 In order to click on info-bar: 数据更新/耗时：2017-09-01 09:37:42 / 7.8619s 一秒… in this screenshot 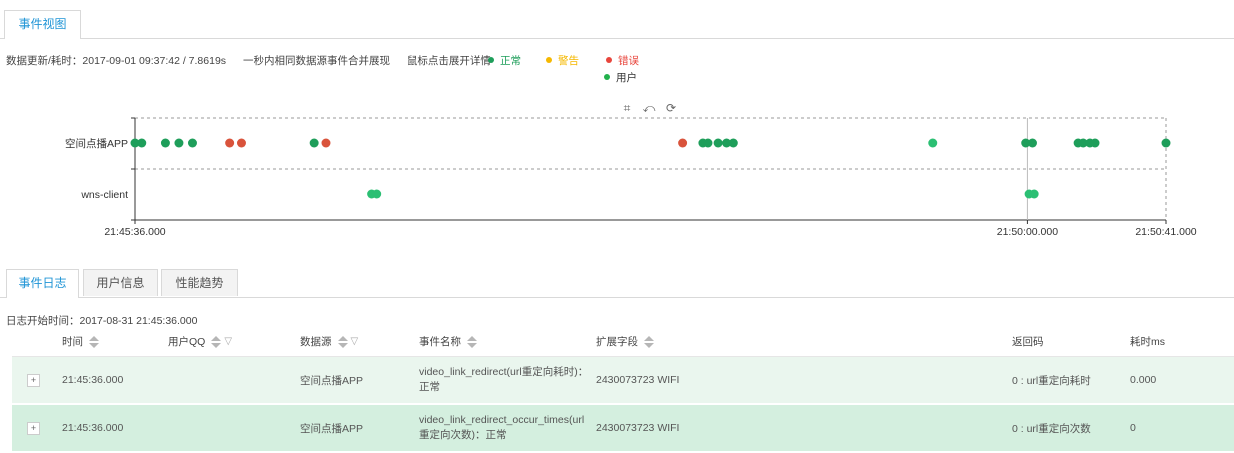, I will do `click(255, 60)`.